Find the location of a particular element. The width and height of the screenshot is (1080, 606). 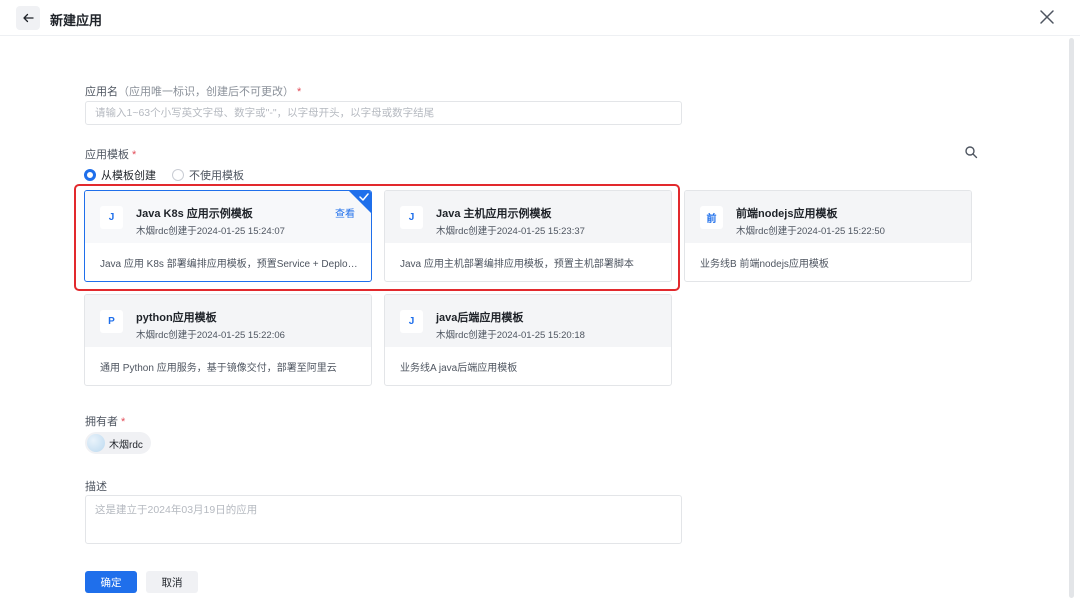

header-bar: 新建应用 is located at coordinates (540, 18).